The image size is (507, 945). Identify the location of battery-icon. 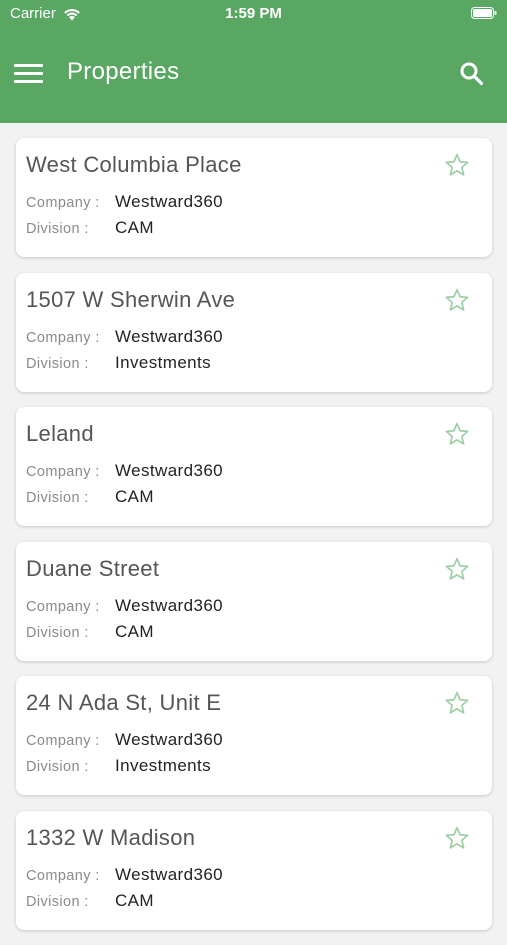
(484, 13).